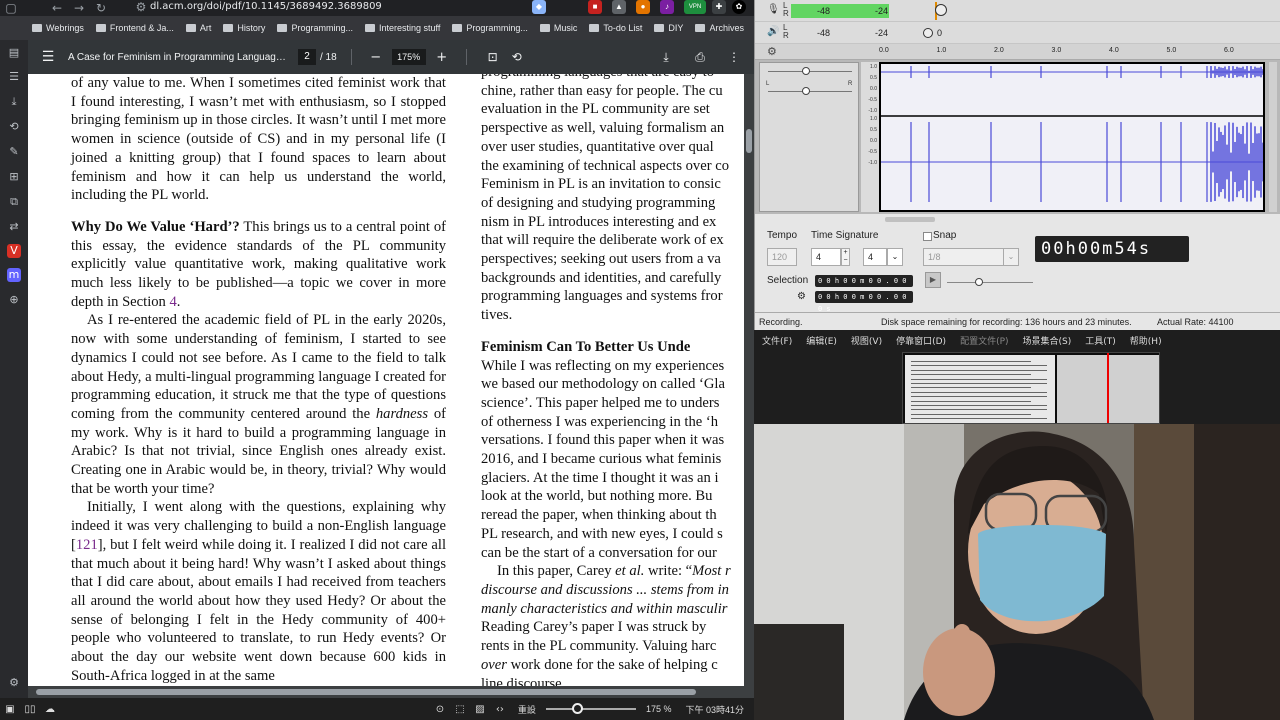 This screenshot has height=720, width=1280. Describe the element at coordinates (990, 282) in the screenshot. I see `play-speed-slider` at that location.